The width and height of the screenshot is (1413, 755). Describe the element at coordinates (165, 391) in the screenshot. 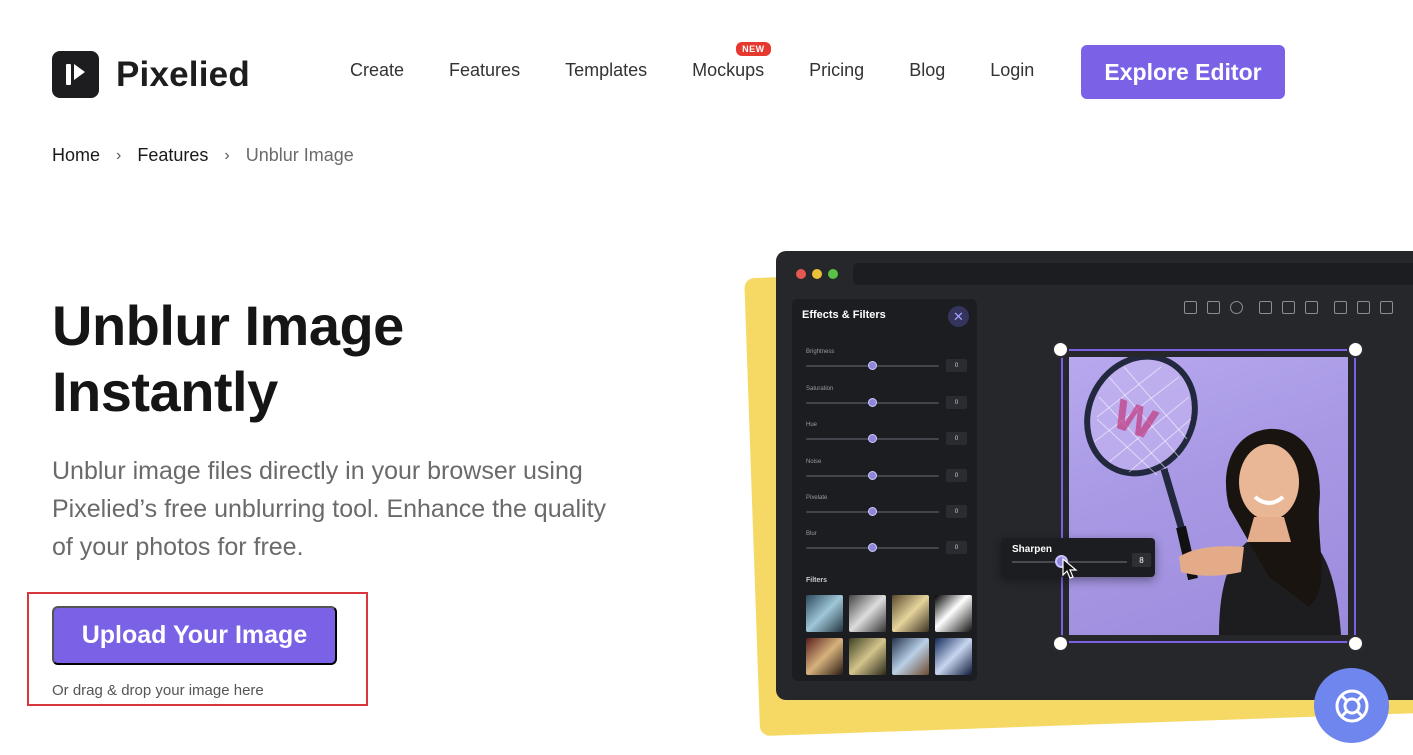

I see `page-title-line-2: Instantly` at that location.